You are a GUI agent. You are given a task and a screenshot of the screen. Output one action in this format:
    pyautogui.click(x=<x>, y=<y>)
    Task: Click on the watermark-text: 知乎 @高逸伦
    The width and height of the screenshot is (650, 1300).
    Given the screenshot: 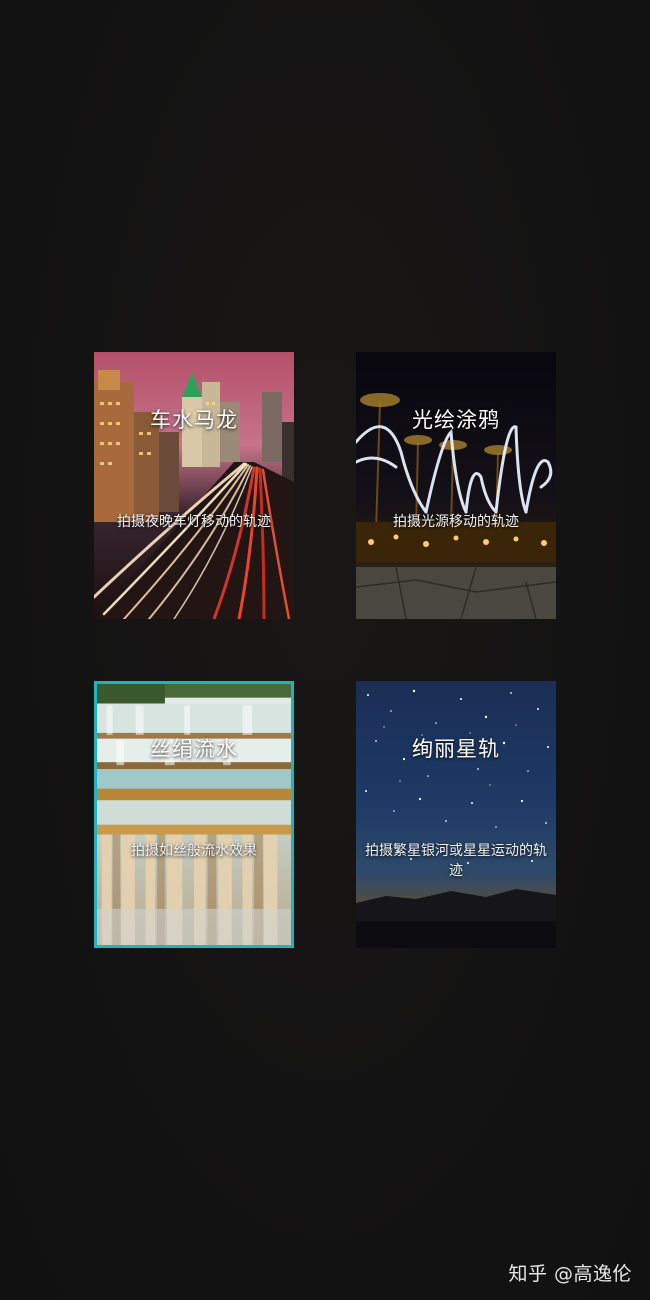 What is the action you would take?
    pyautogui.click(x=570, y=1274)
    